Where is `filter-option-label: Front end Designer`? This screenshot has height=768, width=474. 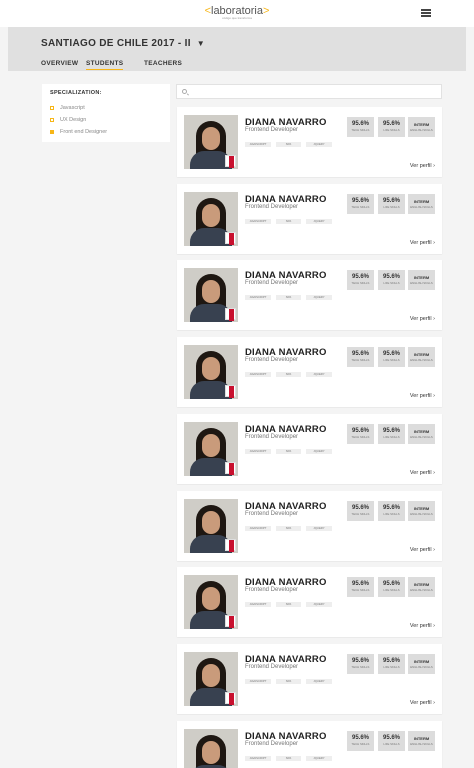 filter-option-label: Front end Designer is located at coordinates (84, 132).